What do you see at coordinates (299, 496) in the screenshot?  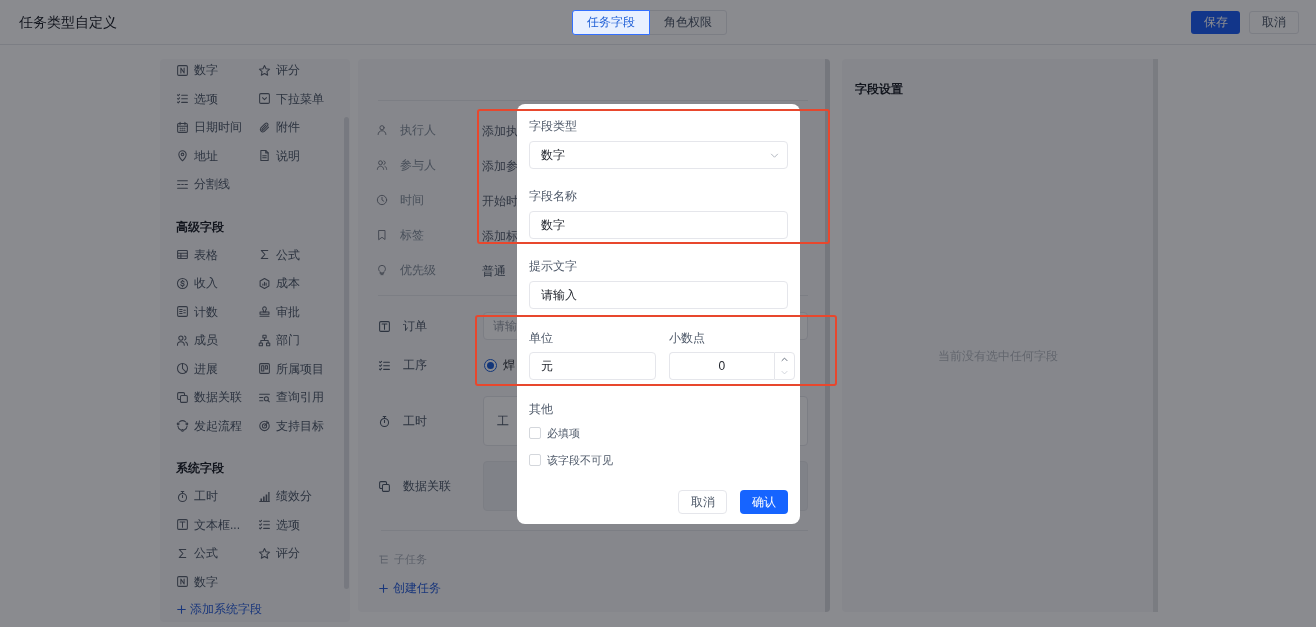 I see `field-type-item: 绩效分` at bounding box center [299, 496].